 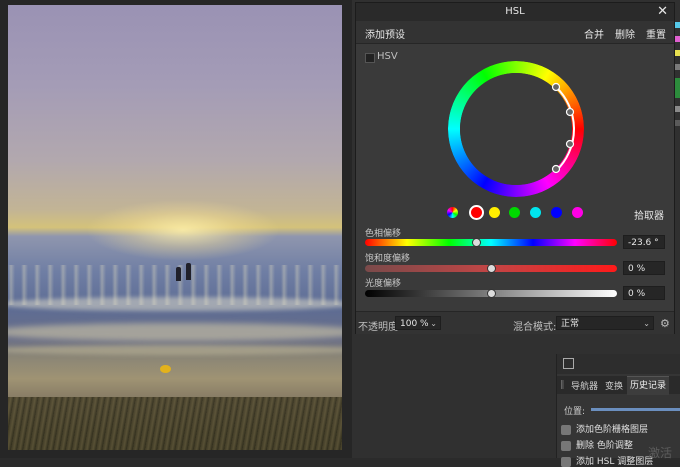 I want to click on hue-shift-label: 色相偏移, so click(x=383, y=234).